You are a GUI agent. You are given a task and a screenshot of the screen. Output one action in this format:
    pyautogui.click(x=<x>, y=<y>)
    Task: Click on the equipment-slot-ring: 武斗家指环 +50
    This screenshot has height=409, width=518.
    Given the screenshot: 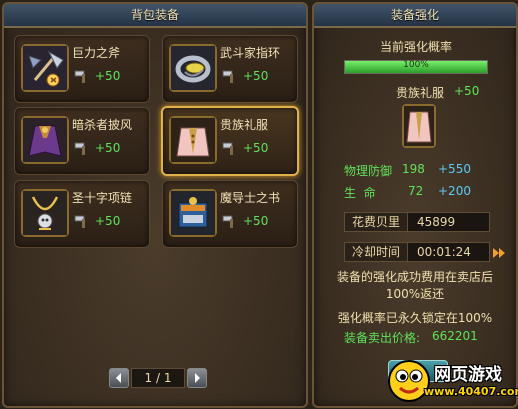 What is the action you would take?
    pyautogui.click(x=230, y=69)
    